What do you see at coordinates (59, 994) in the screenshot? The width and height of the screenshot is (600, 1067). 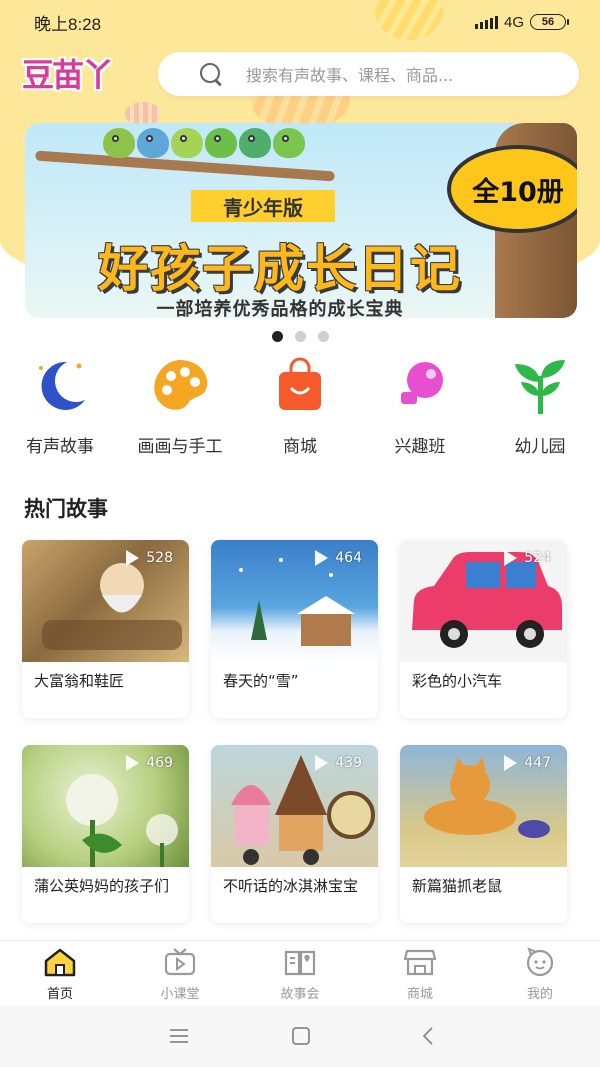 I see `tab-label: 首页` at bounding box center [59, 994].